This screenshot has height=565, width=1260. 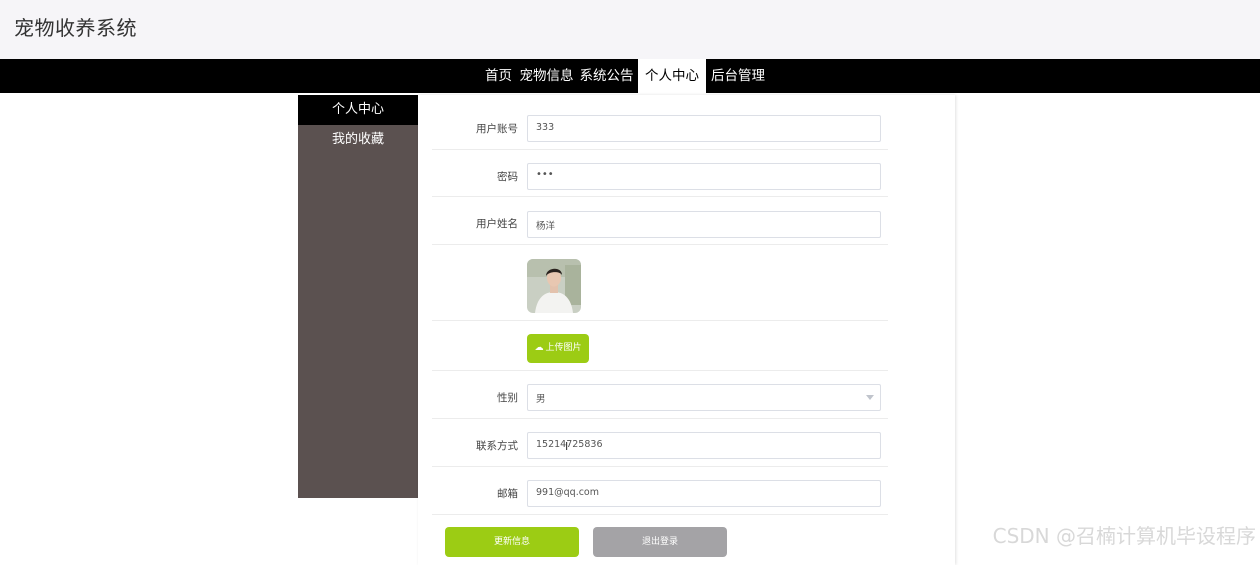 What do you see at coordinates (546, 76) in the screenshot?
I see `nav-pet-info: 宠物信息` at bounding box center [546, 76].